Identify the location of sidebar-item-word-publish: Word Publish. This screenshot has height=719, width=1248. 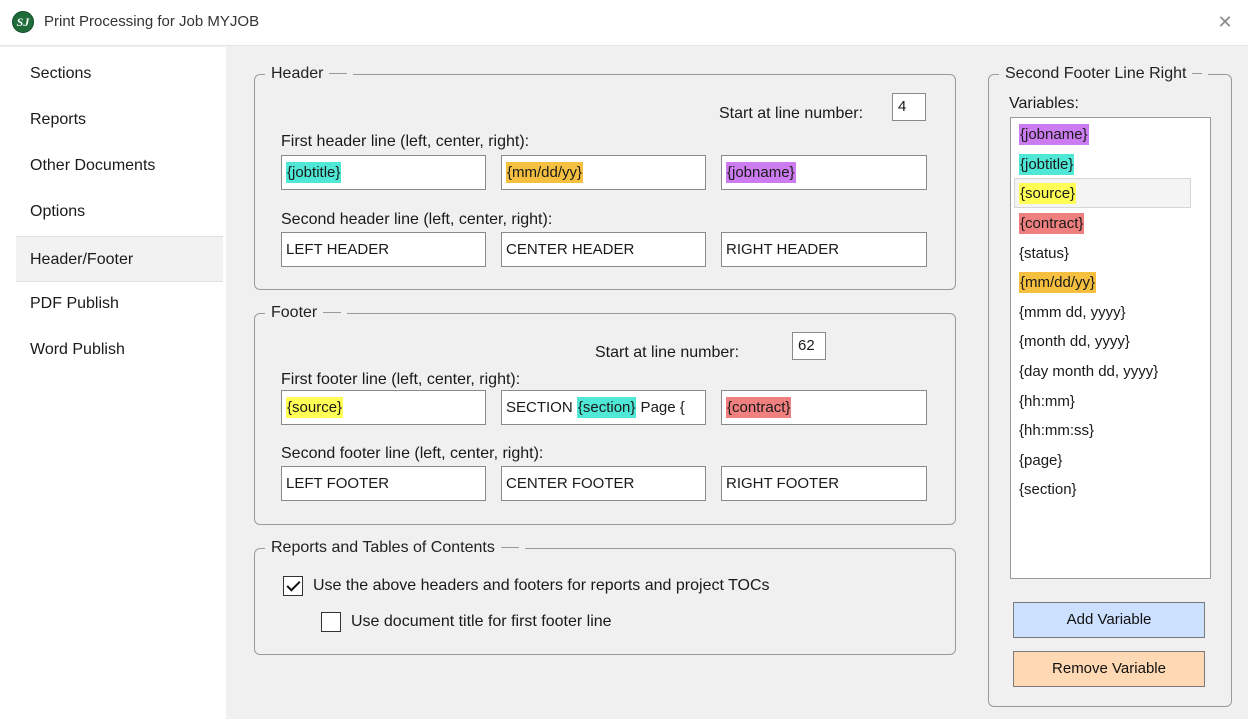
(119, 350).